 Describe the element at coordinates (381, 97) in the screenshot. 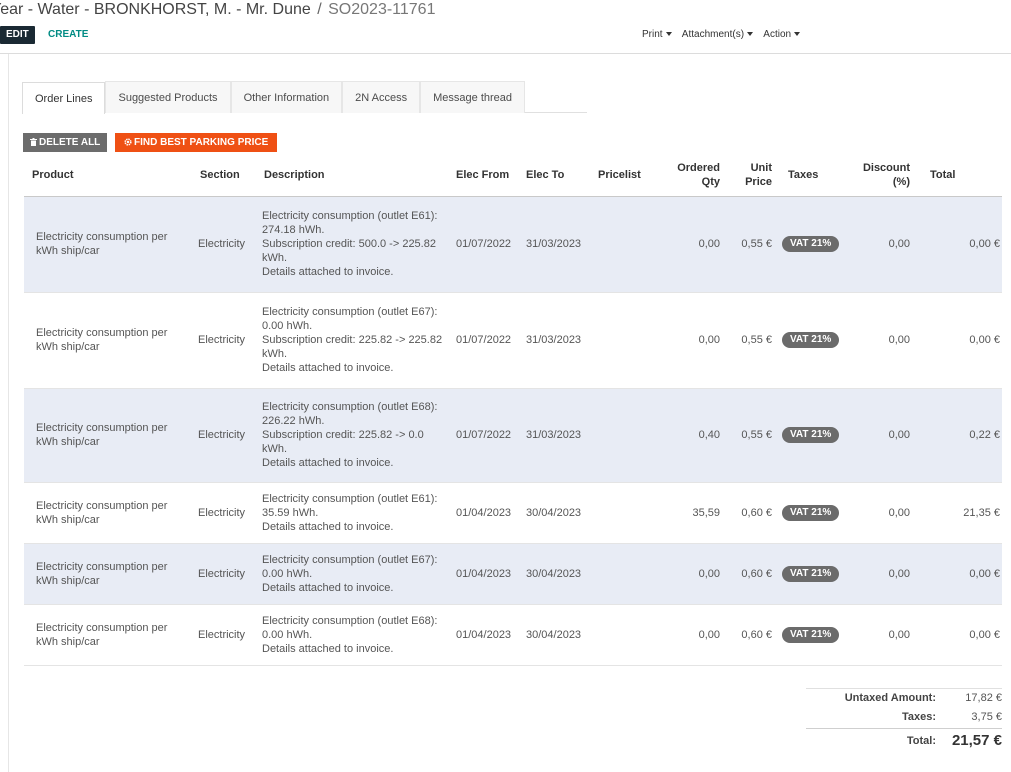

I see `tab-2n-access: 2N Access` at that location.